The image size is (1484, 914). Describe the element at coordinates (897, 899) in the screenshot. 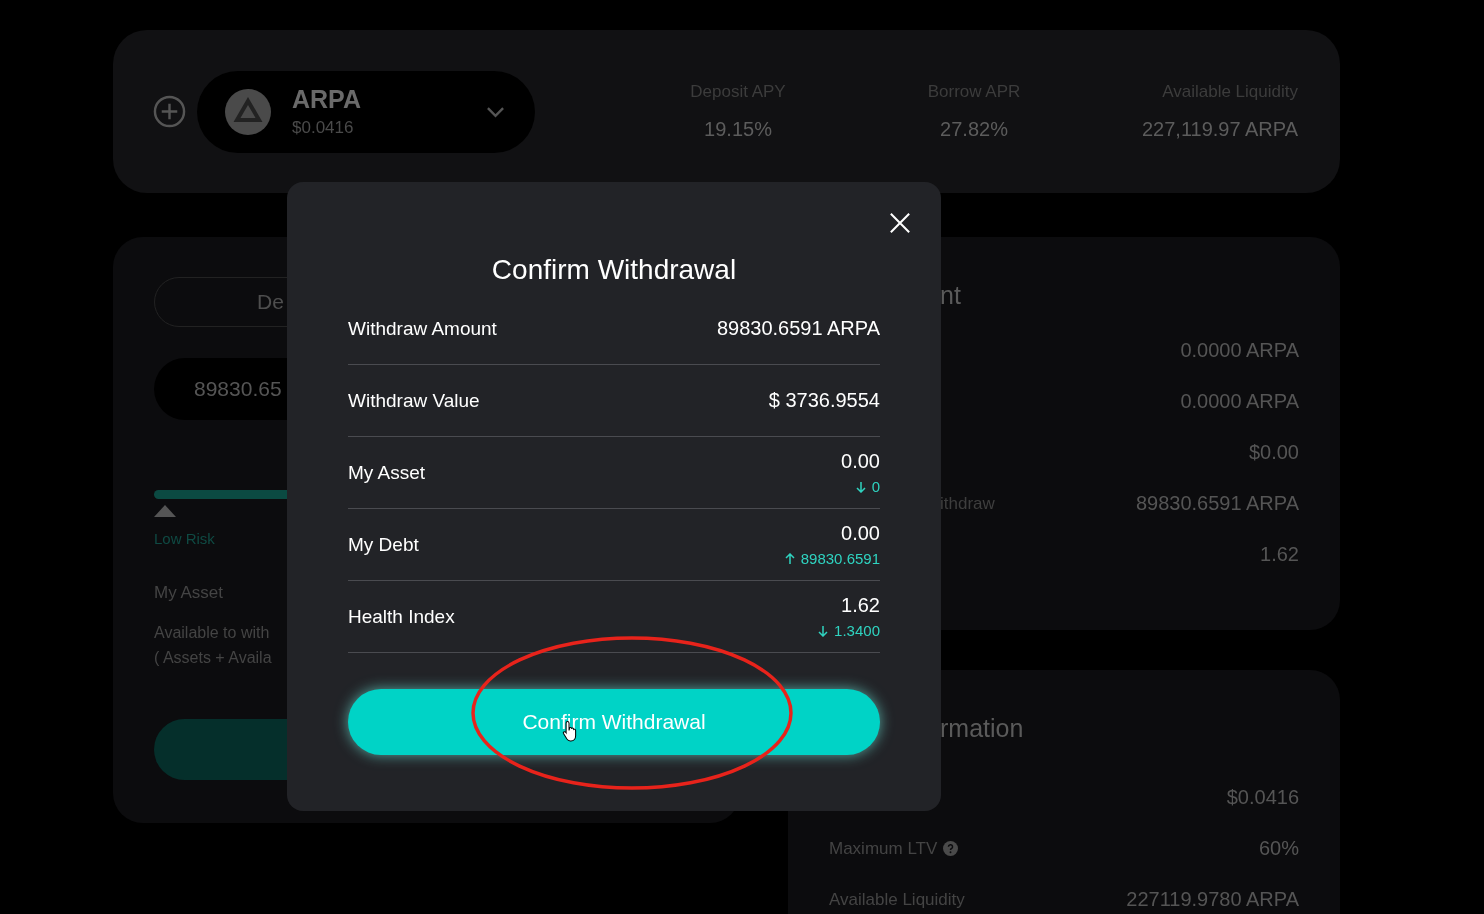

I see `row-label: Available Liquidity` at that location.